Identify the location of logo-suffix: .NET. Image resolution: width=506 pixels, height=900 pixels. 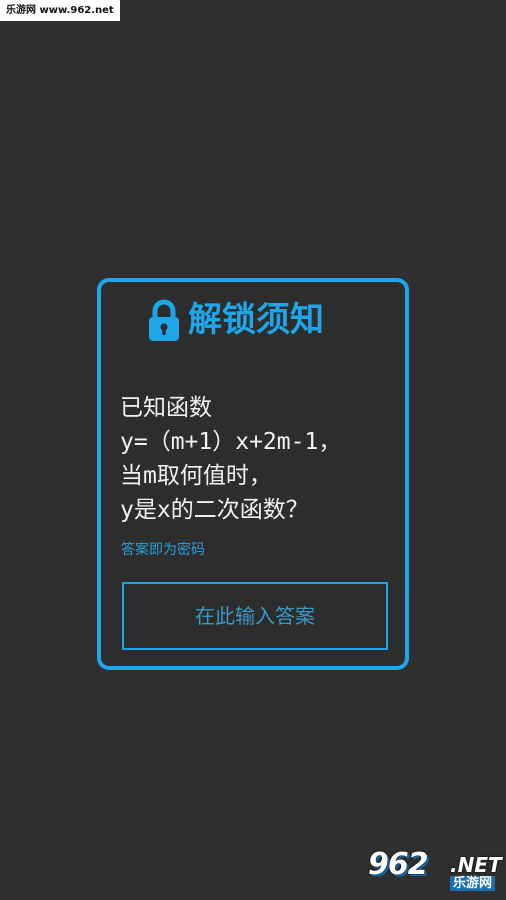
(476, 865).